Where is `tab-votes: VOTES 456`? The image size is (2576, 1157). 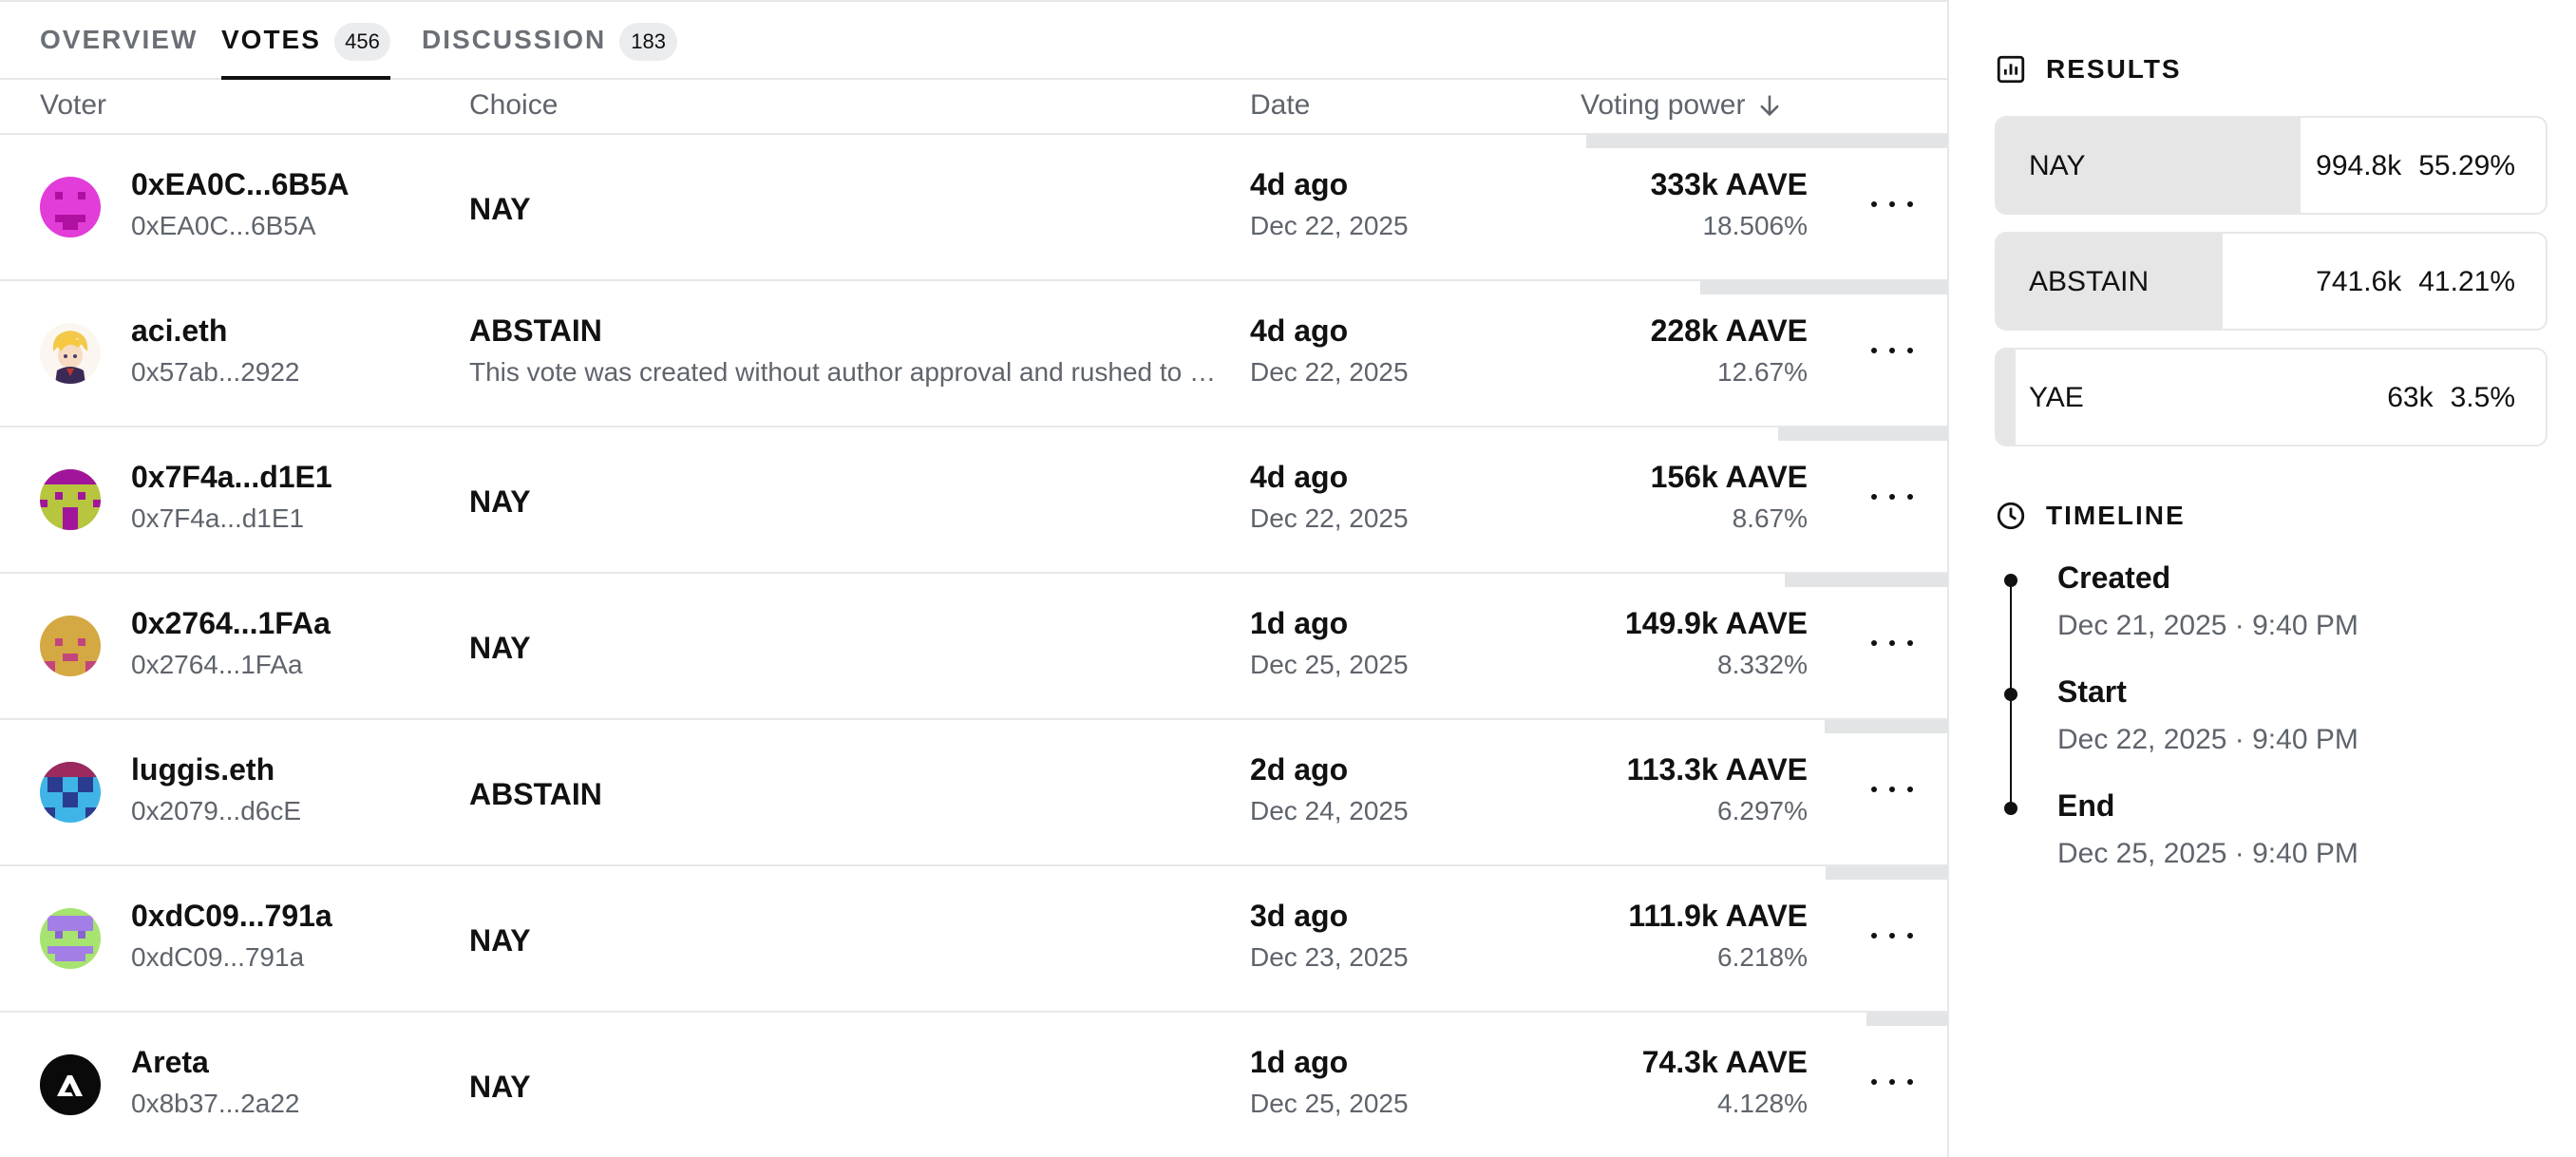
tab-votes: VOTES 456 is located at coordinates (305, 51).